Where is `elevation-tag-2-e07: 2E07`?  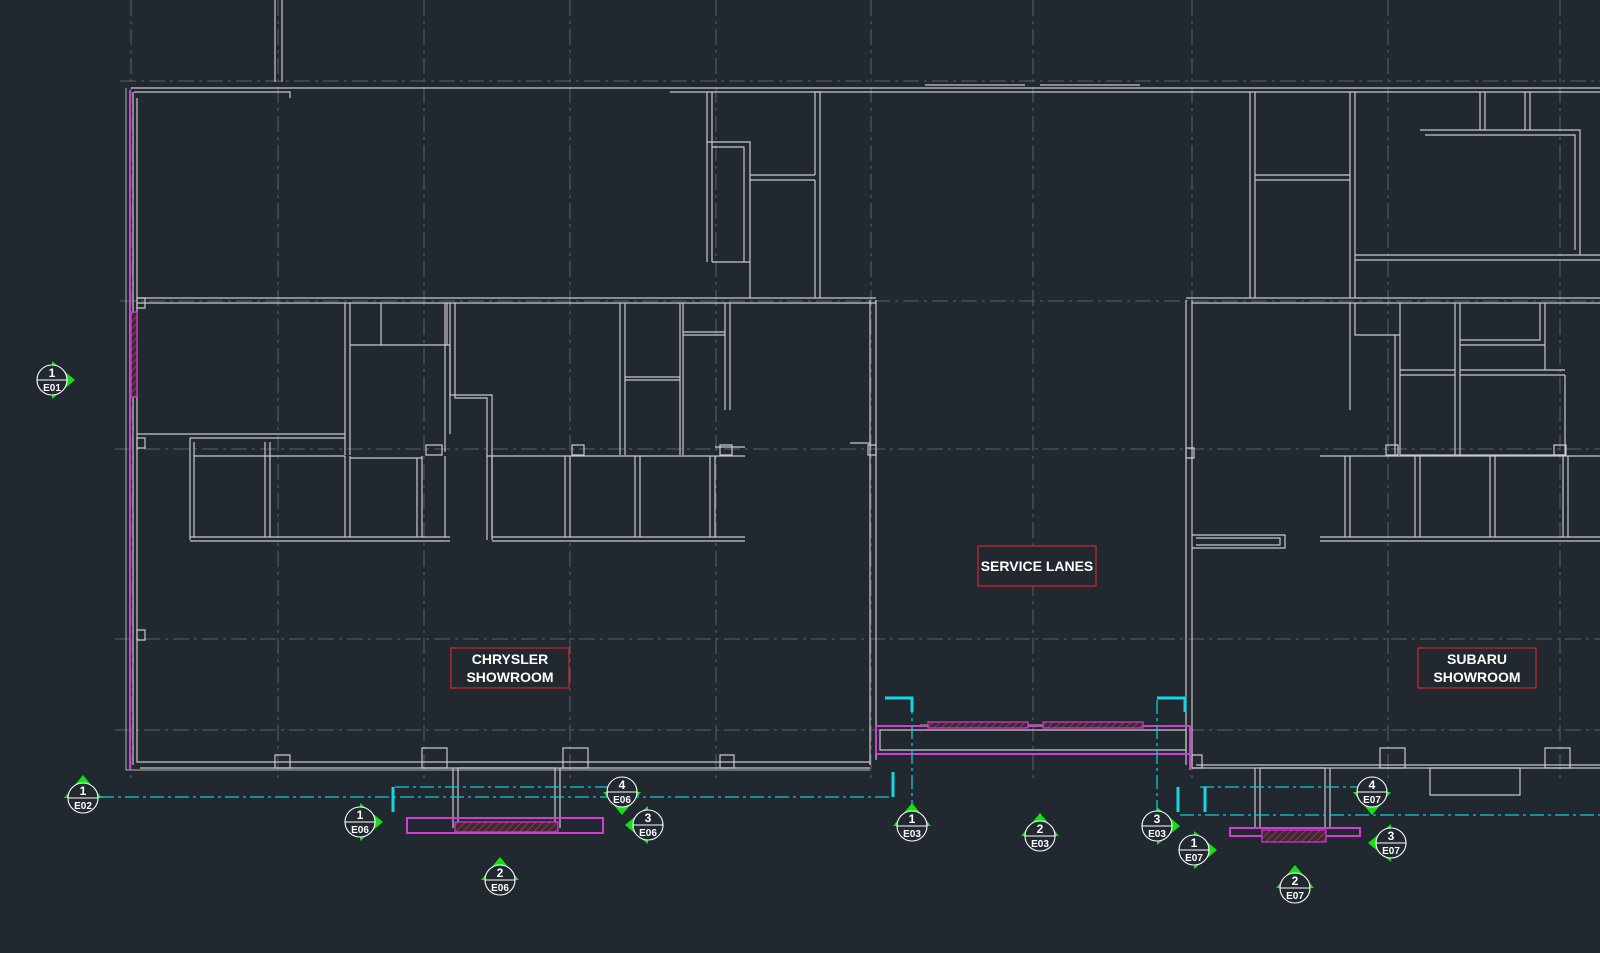
elevation-tag-2-e07: 2E07 is located at coordinates (1295, 884).